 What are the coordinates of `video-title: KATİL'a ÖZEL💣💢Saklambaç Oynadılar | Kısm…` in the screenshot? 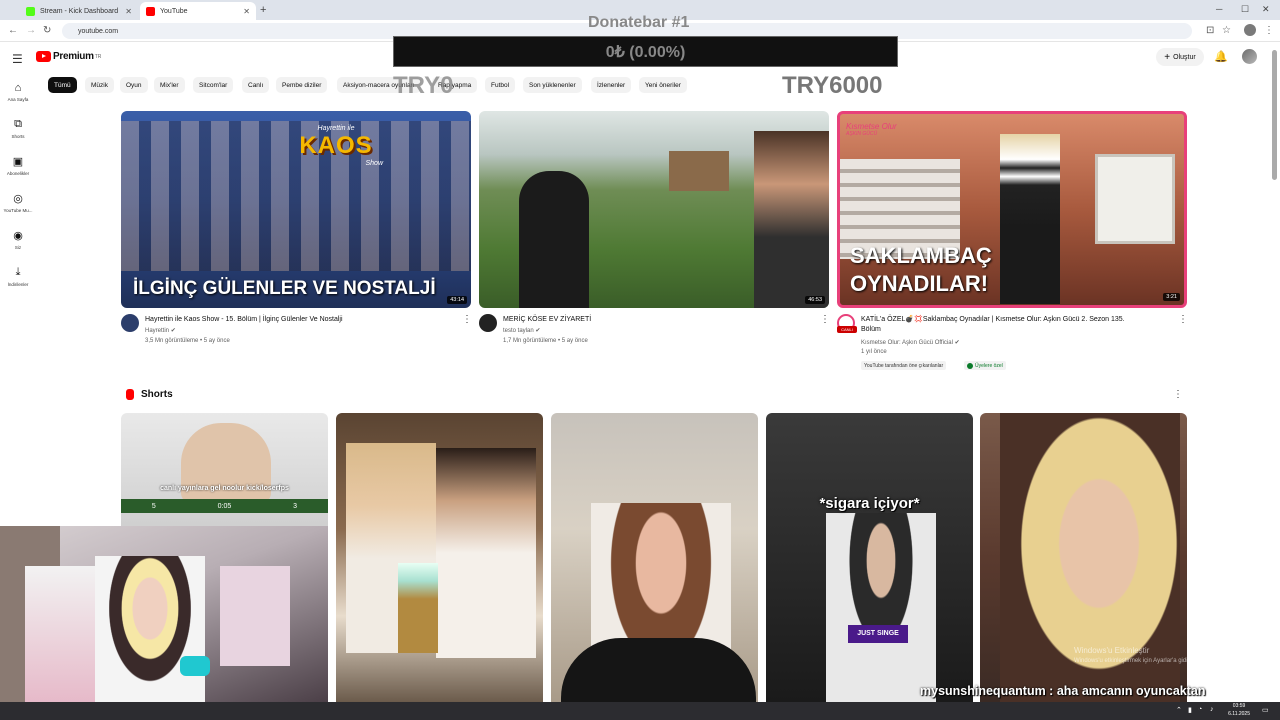 It's located at (993, 325).